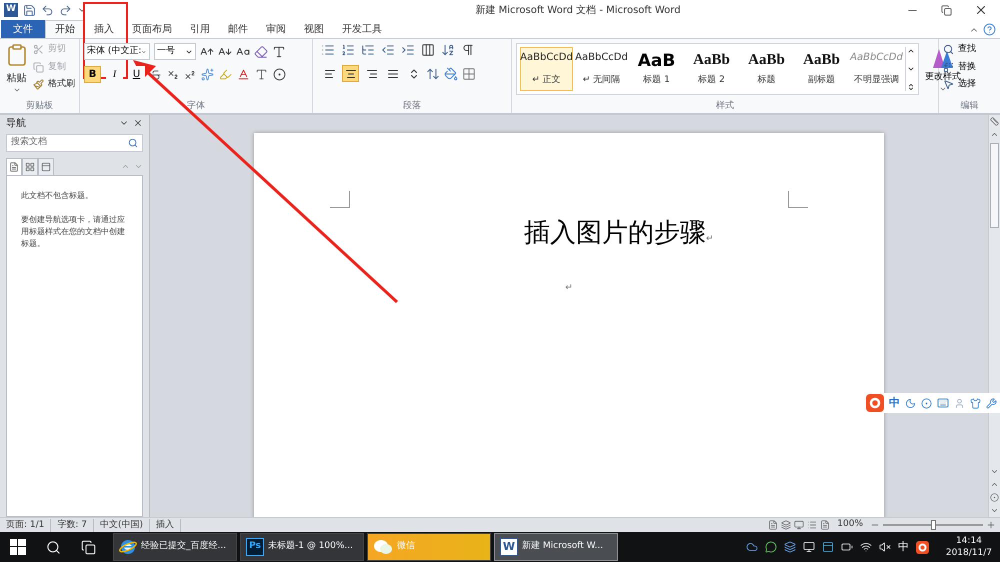  I want to click on app-logo: W, so click(11, 10).